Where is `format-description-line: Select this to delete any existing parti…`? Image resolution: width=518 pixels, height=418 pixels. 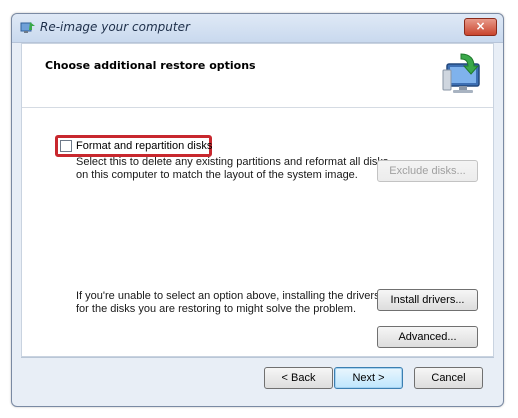 format-description-line: Select this to delete any existing parti… is located at coordinates (232, 162).